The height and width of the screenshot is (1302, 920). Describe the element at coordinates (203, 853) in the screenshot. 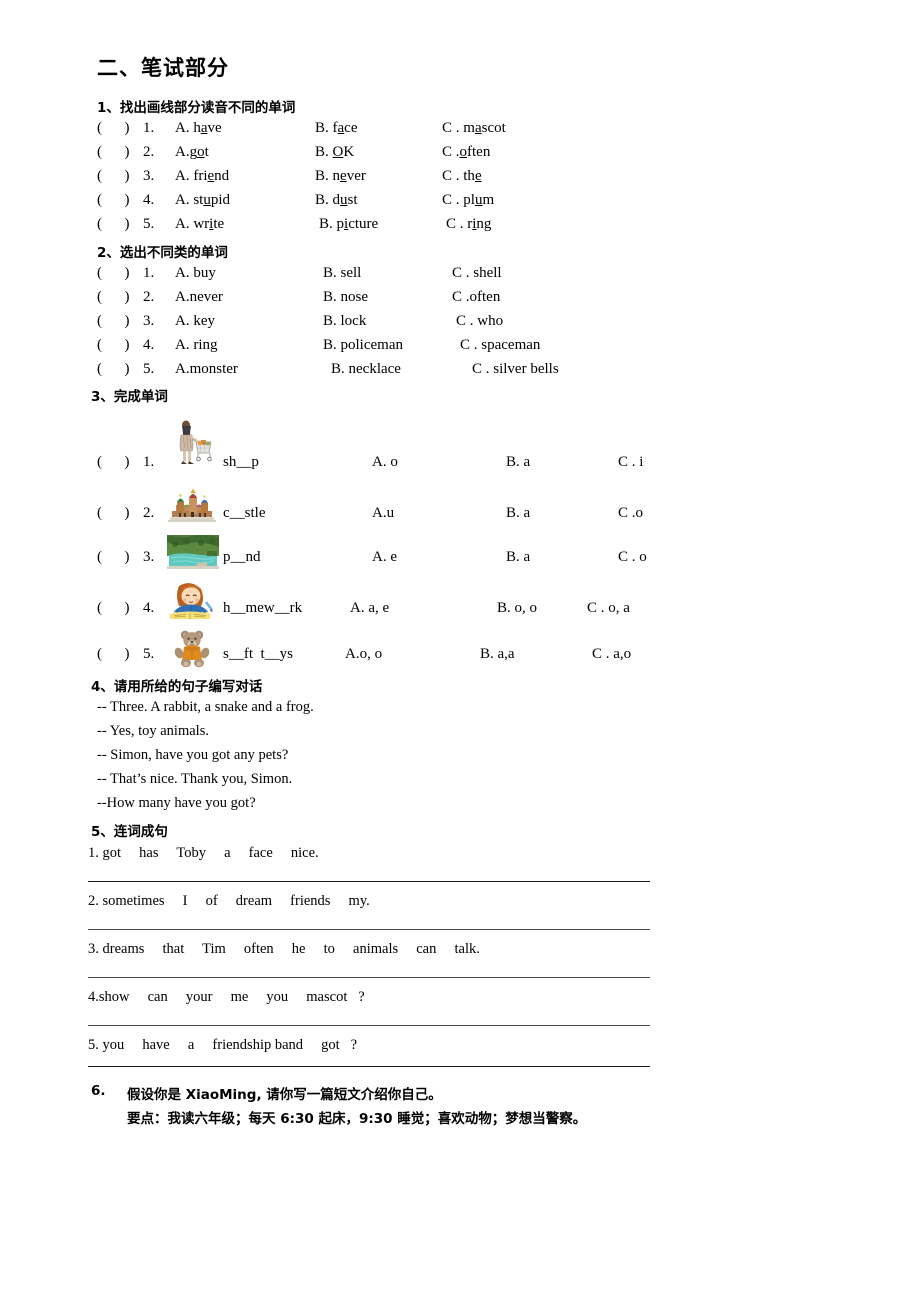

I see `scramble-line: 1. got has Toby a face nice.` at that location.